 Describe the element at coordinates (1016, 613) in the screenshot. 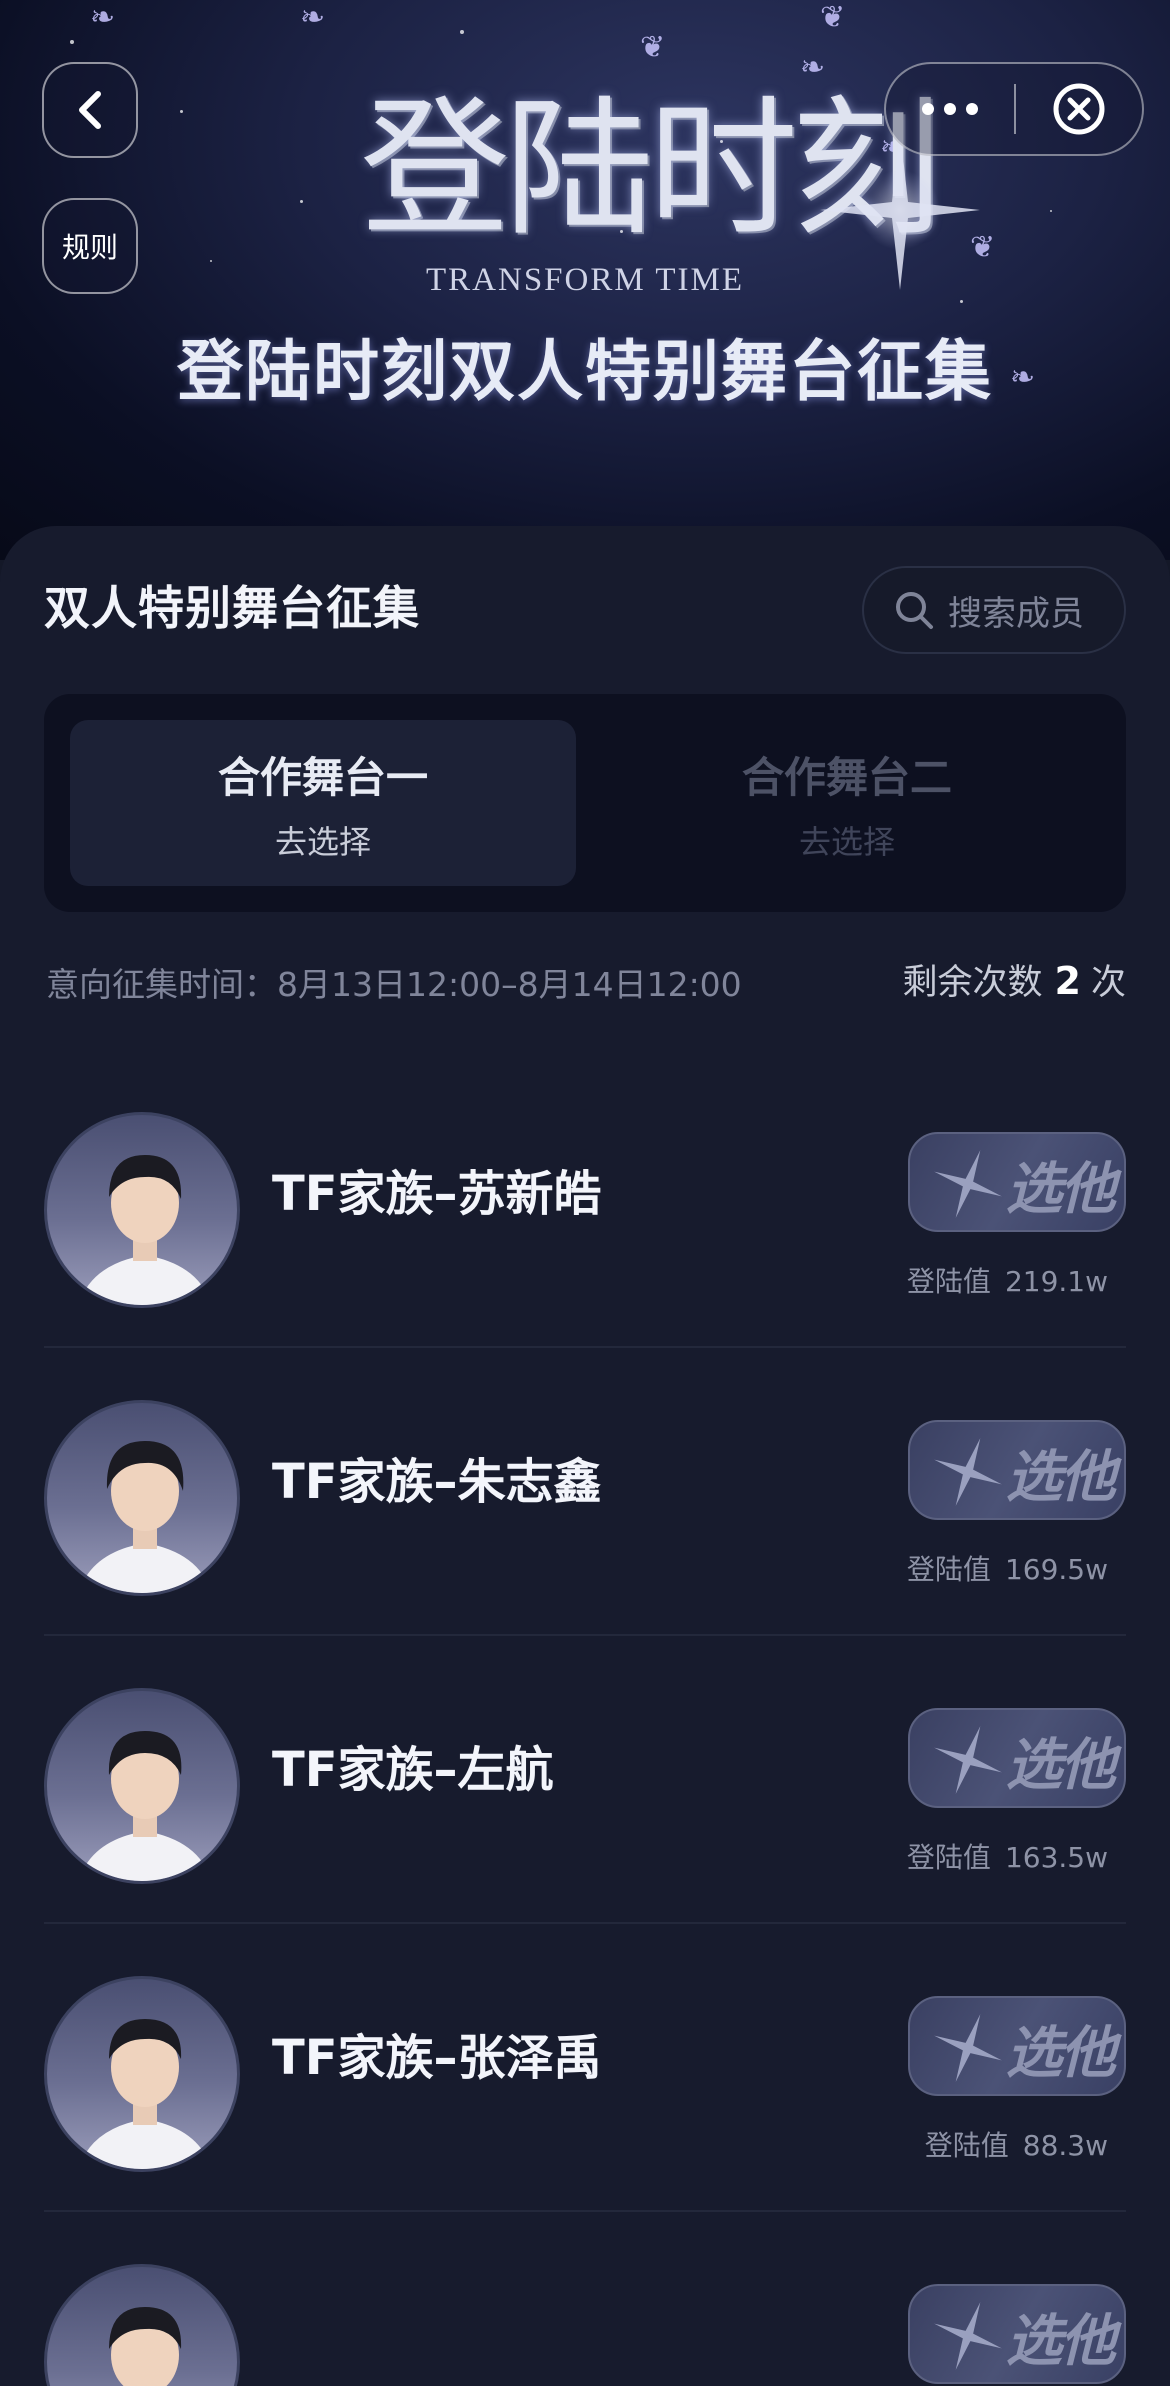

I see `search-placeholder: 搜索成员` at that location.